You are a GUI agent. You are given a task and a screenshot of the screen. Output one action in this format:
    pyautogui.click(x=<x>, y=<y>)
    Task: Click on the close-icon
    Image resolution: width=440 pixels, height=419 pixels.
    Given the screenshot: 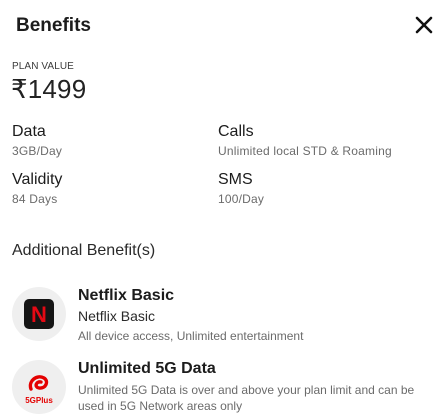 What is the action you would take?
    pyautogui.click(x=424, y=25)
    